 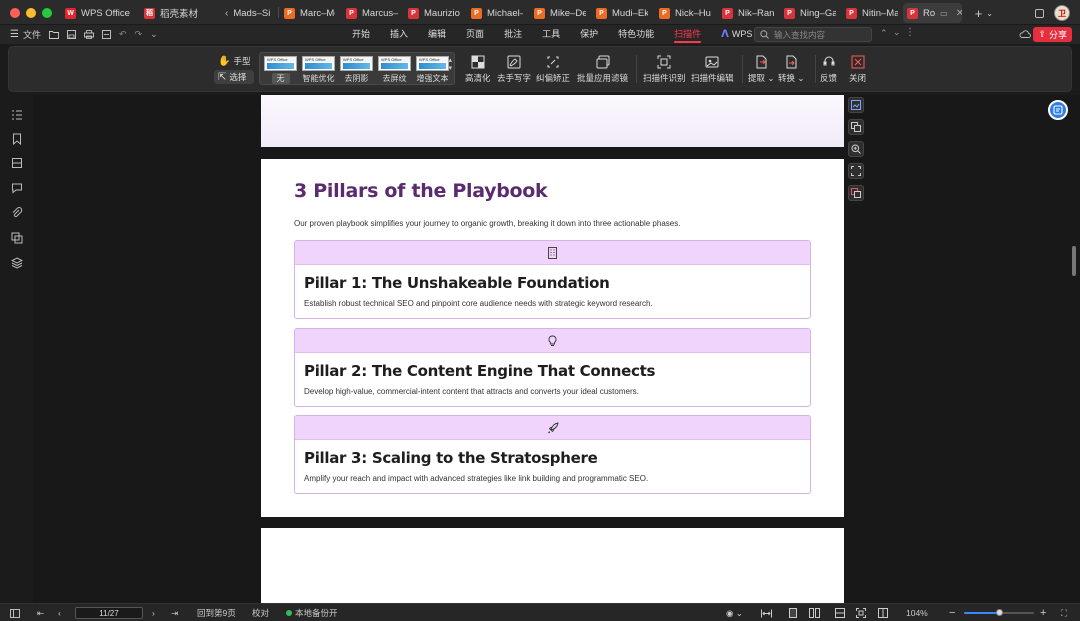 I want to click on hand-tool-button: ✋ 手型, so click(x=234, y=61).